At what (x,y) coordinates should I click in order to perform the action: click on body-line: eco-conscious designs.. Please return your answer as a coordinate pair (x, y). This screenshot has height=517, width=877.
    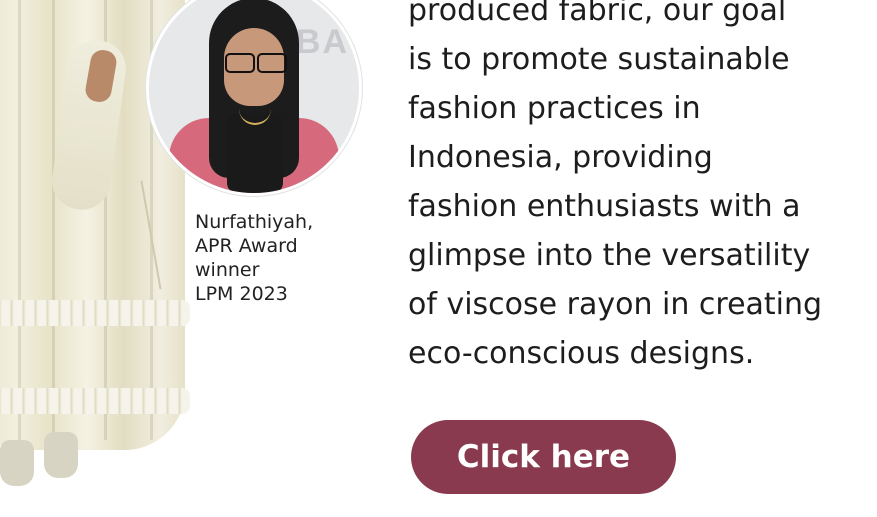
    Looking at the image, I should click on (581, 353).